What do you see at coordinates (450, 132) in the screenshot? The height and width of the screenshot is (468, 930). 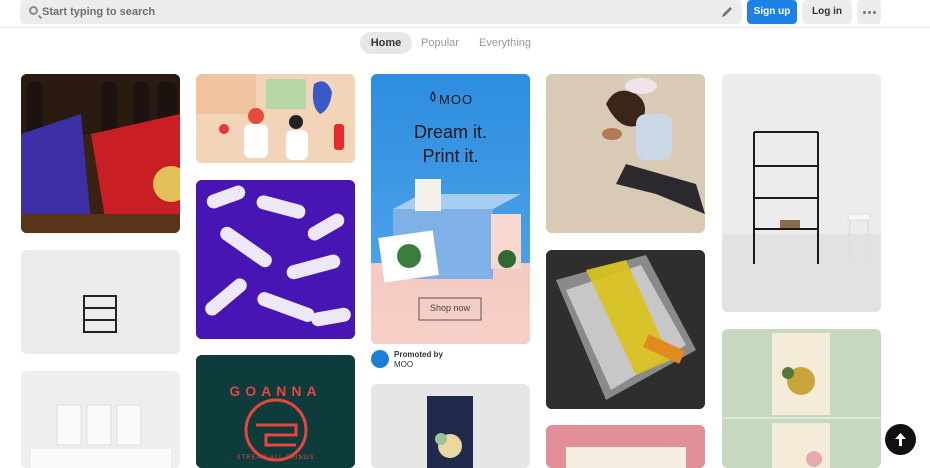 I see `moo-headline-1: Dream it.` at bounding box center [450, 132].